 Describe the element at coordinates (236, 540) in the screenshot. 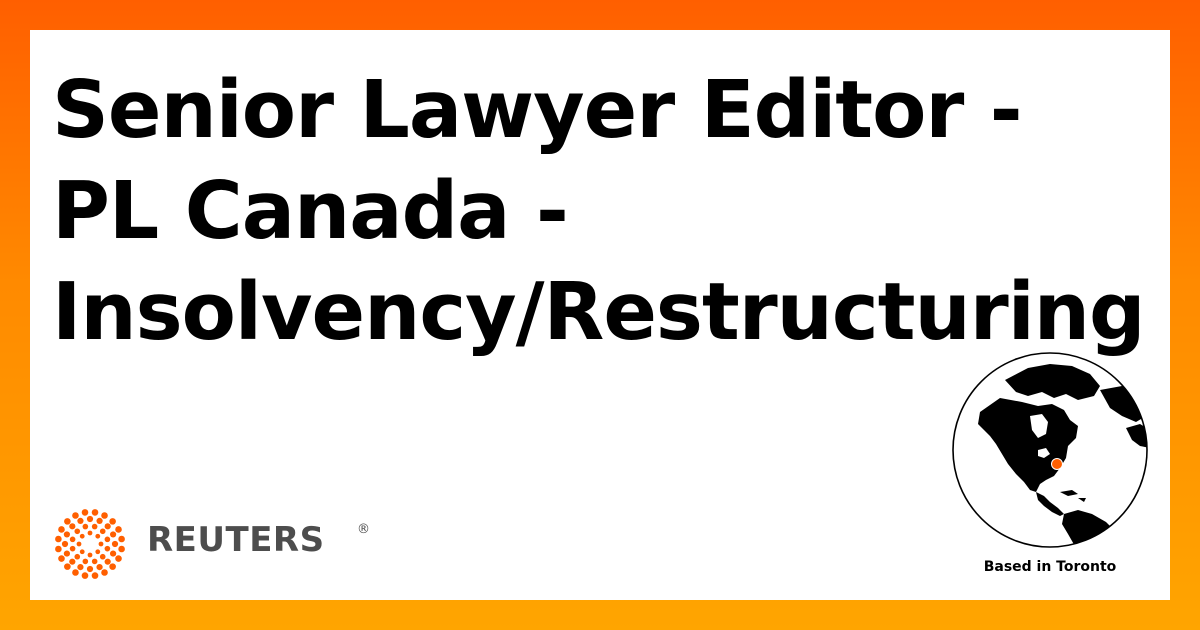

I see `brand-name: REUTERS` at that location.